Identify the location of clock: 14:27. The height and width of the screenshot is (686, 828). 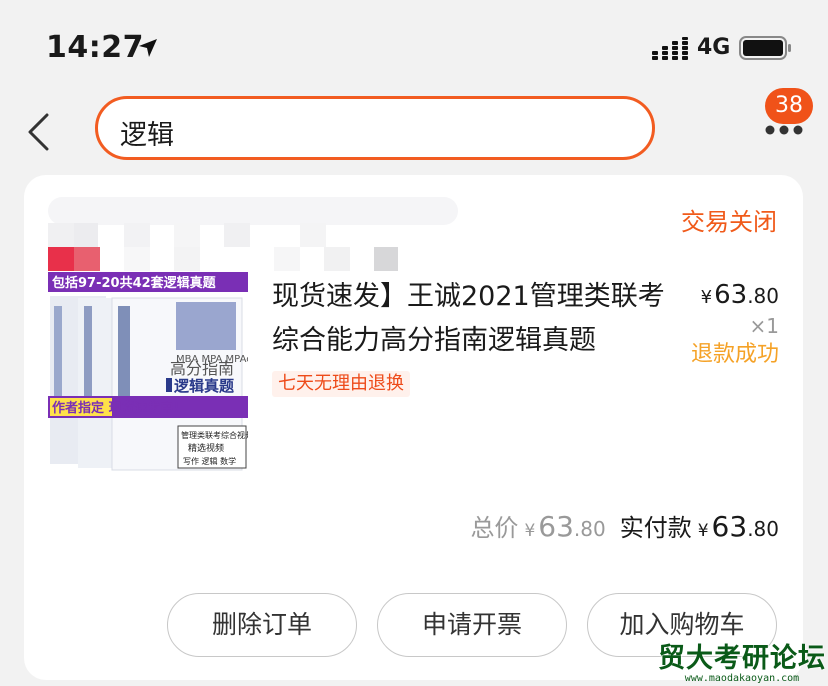
(95, 47).